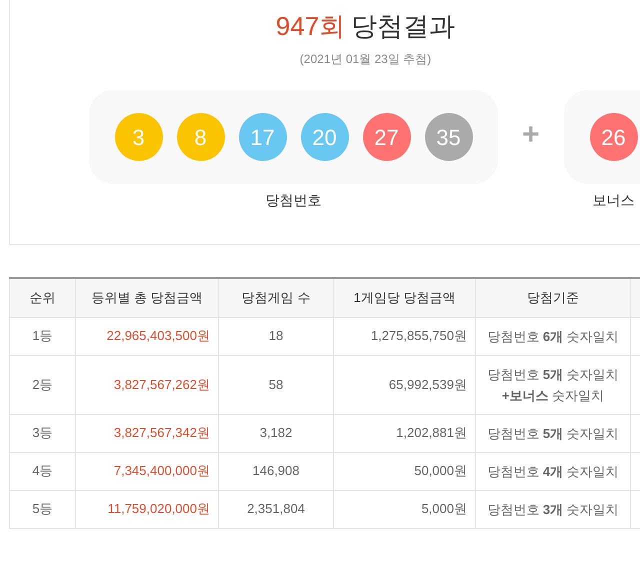 The image size is (640, 562). Describe the element at coordinates (276, 433) in the screenshot. I see `table-cell: 3,182` at that location.